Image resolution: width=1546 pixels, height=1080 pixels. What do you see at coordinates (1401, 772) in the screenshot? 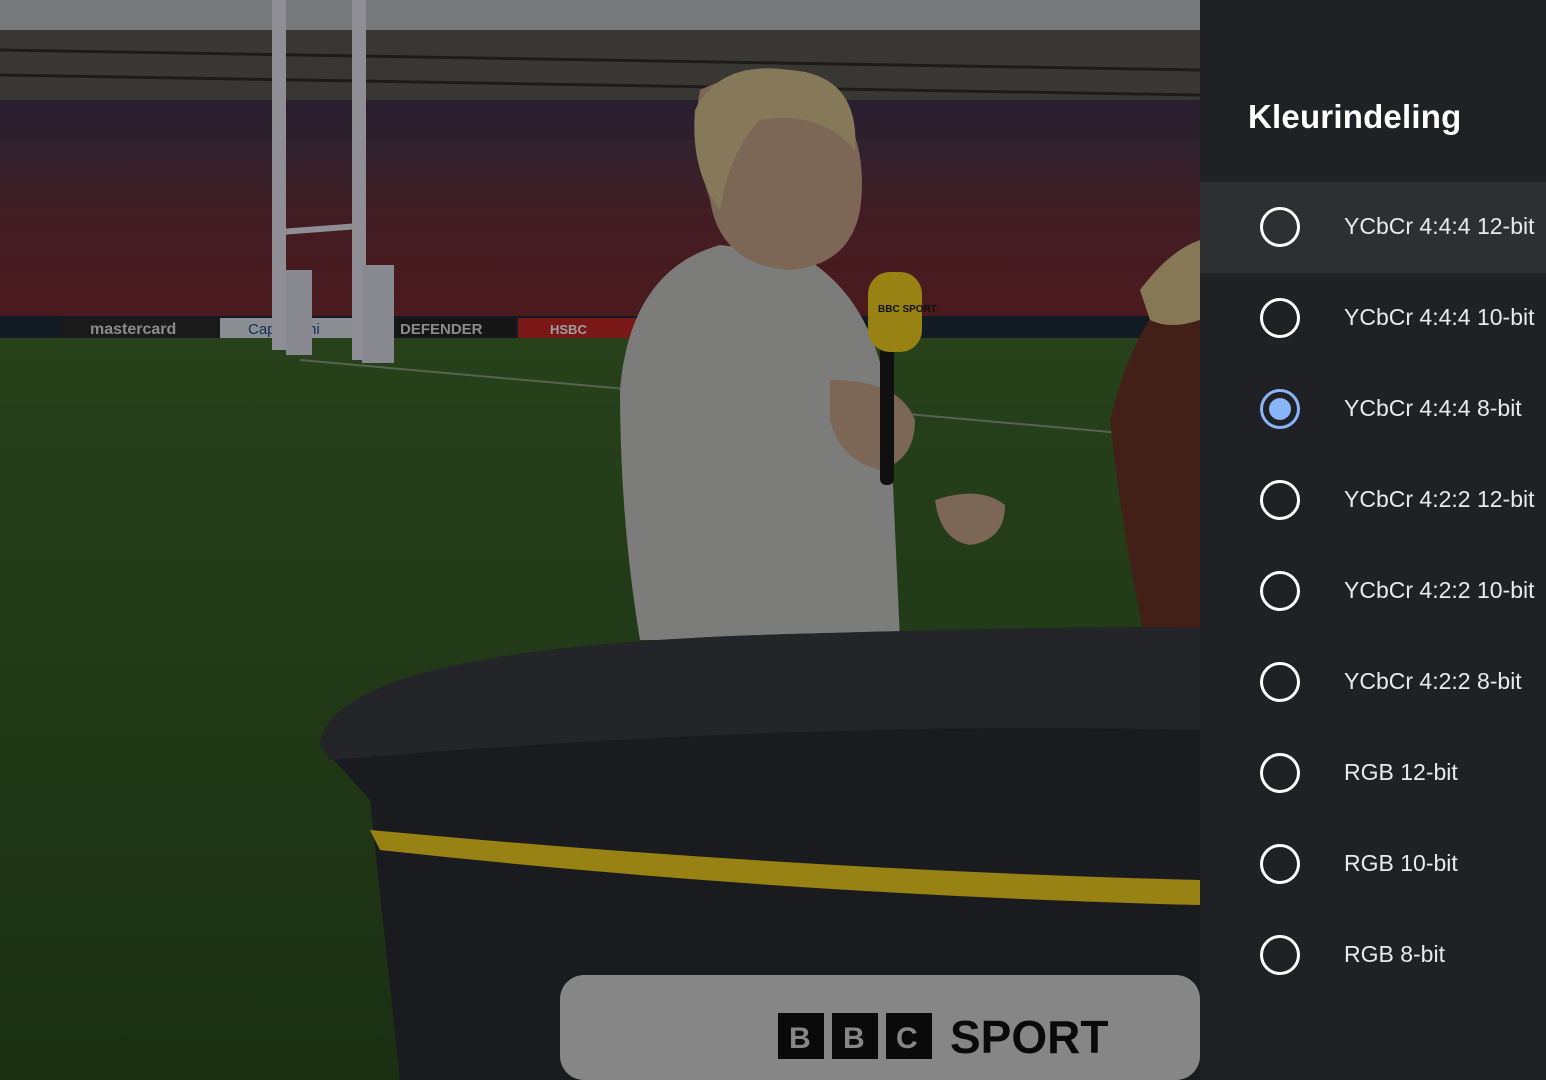
I see `option-label: RGB 12-bit` at bounding box center [1401, 772].